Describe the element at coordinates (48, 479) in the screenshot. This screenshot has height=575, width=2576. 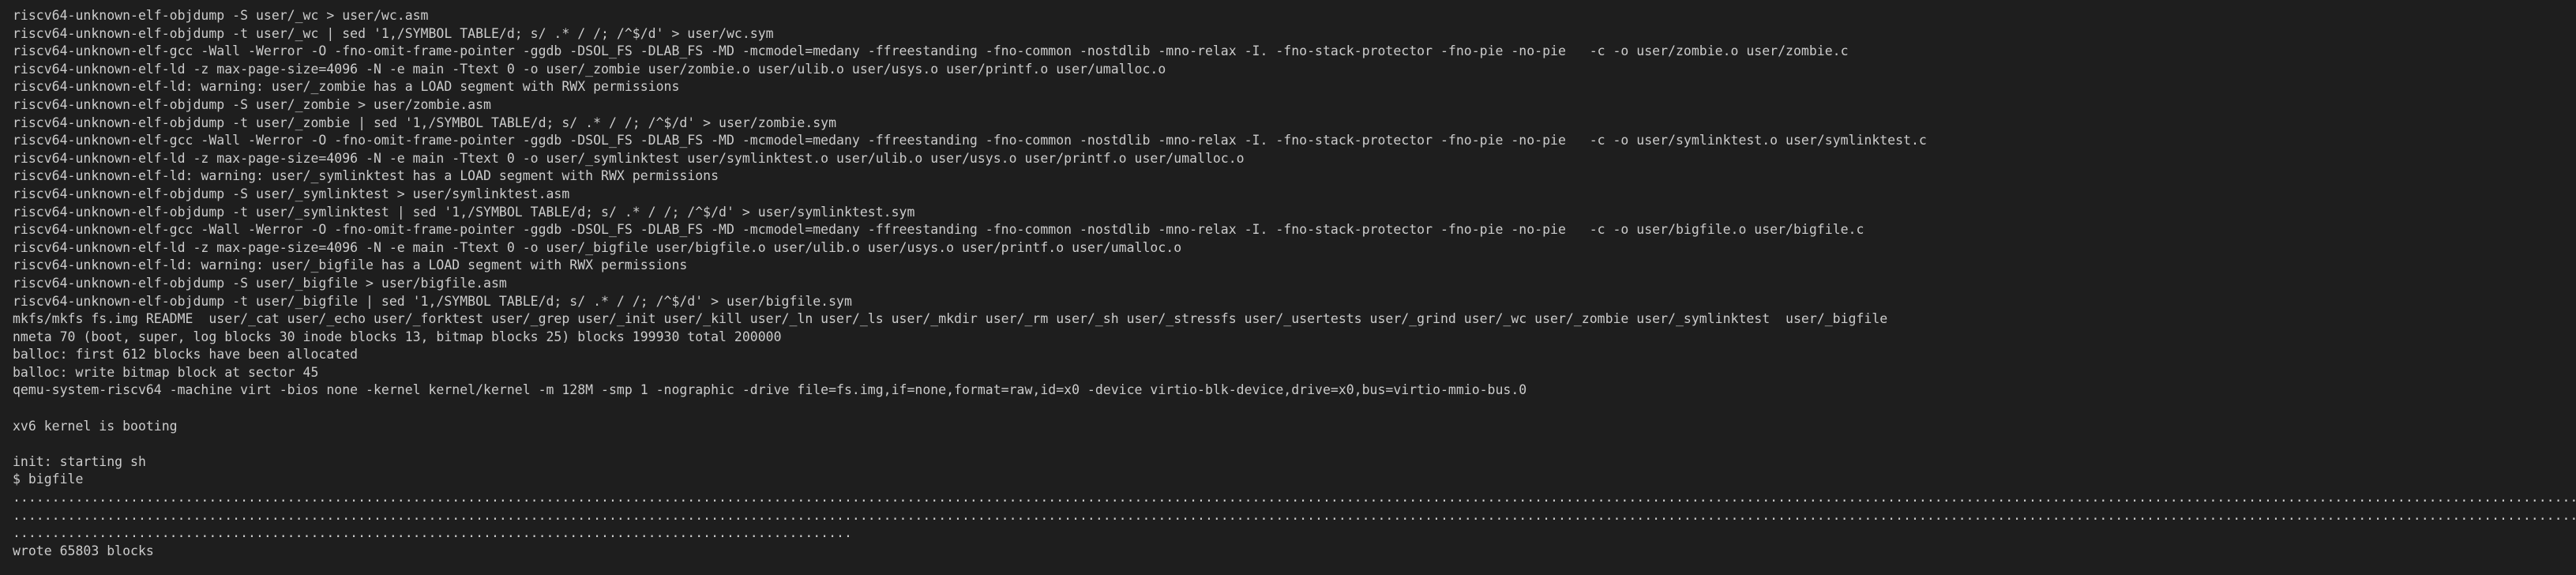
I see `terminal-line: $ bigfile` at that location.